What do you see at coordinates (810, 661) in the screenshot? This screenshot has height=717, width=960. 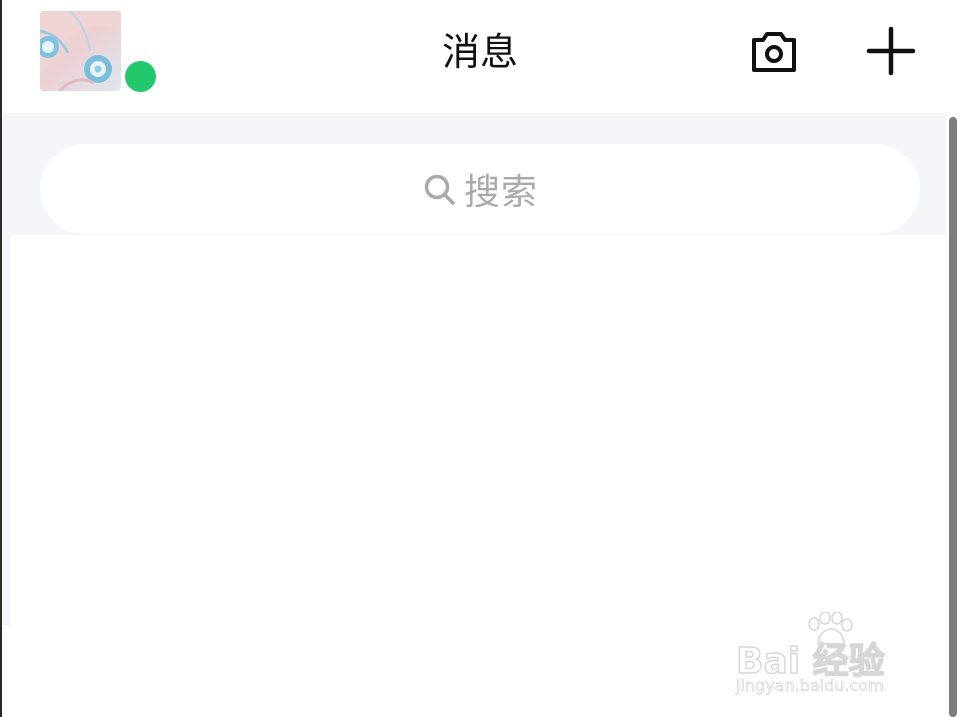 I see `watermark-brand: Bai 经验` at bounding box center [810, 661].